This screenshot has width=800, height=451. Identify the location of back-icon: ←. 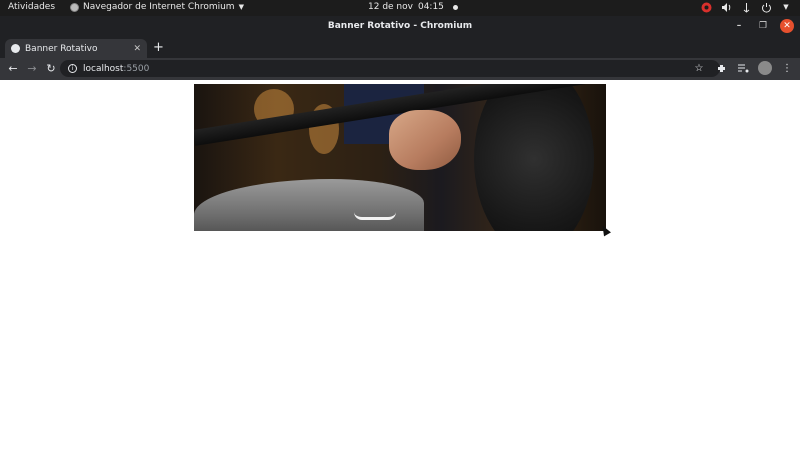
(13, 68).